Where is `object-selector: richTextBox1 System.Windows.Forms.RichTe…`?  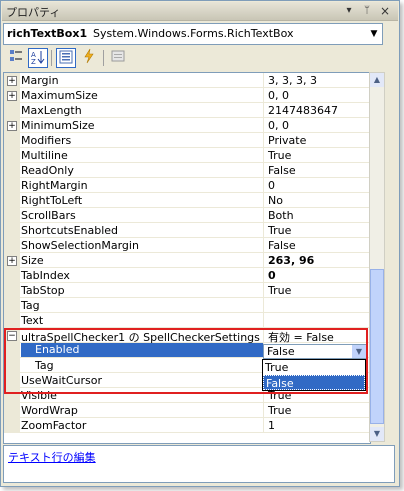 object-selector: richTextBox1 System.Windows.Forms.RichTe… is located at coordinates (193, 34).